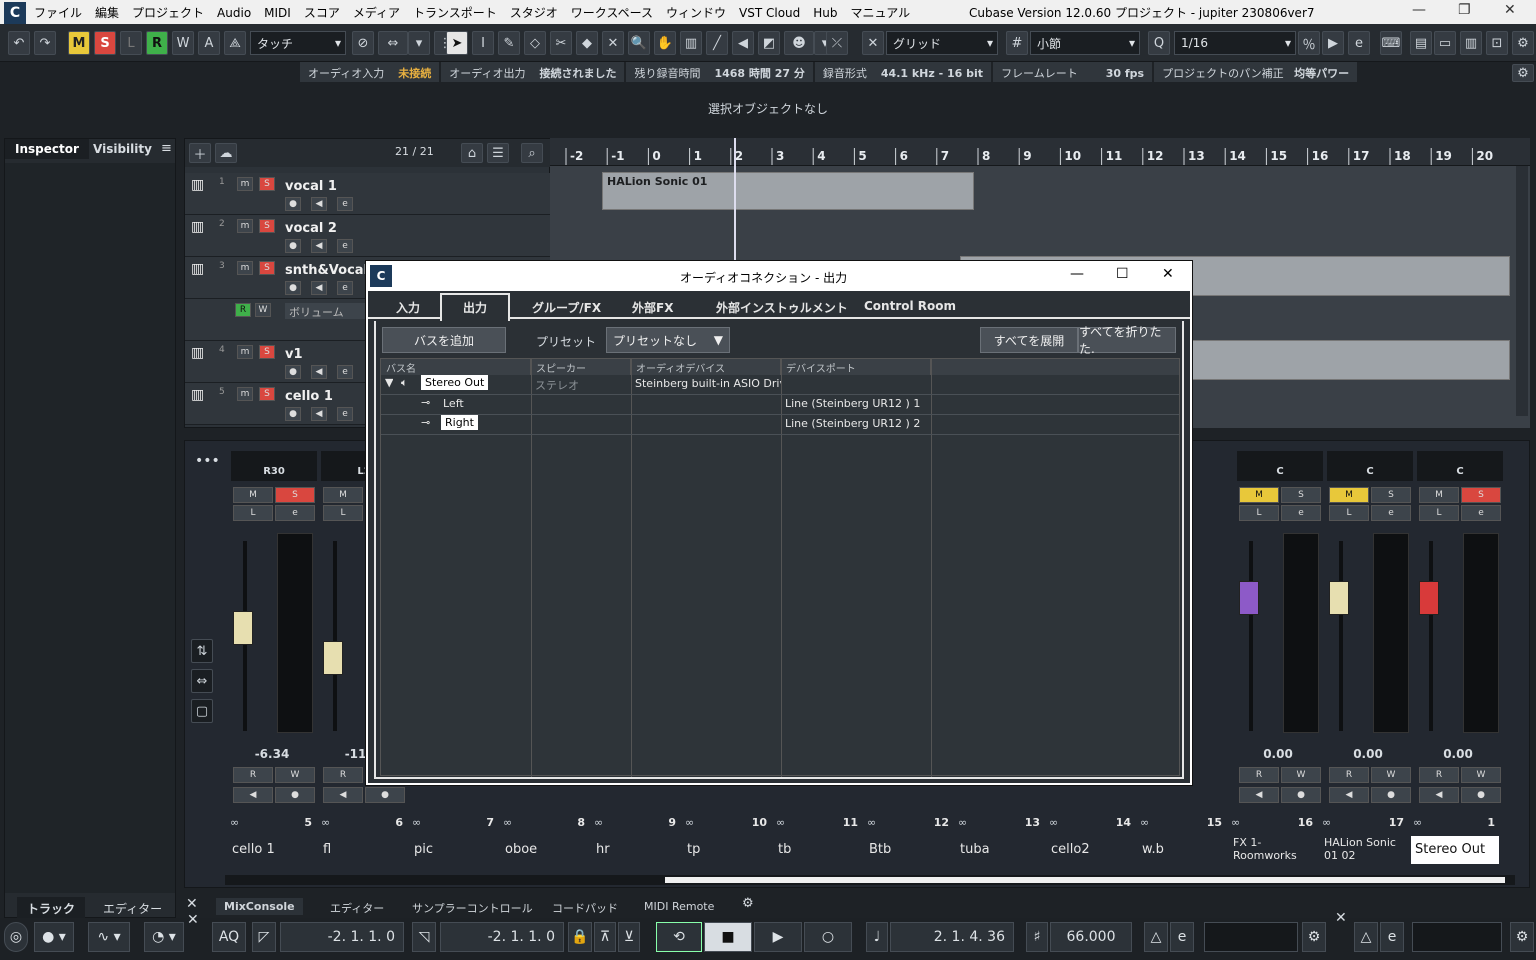  What do you see at coordinates (455, 13) in the screenshot?
I see `menu-item-7: トランスポート` at bounding box center [455, 13].